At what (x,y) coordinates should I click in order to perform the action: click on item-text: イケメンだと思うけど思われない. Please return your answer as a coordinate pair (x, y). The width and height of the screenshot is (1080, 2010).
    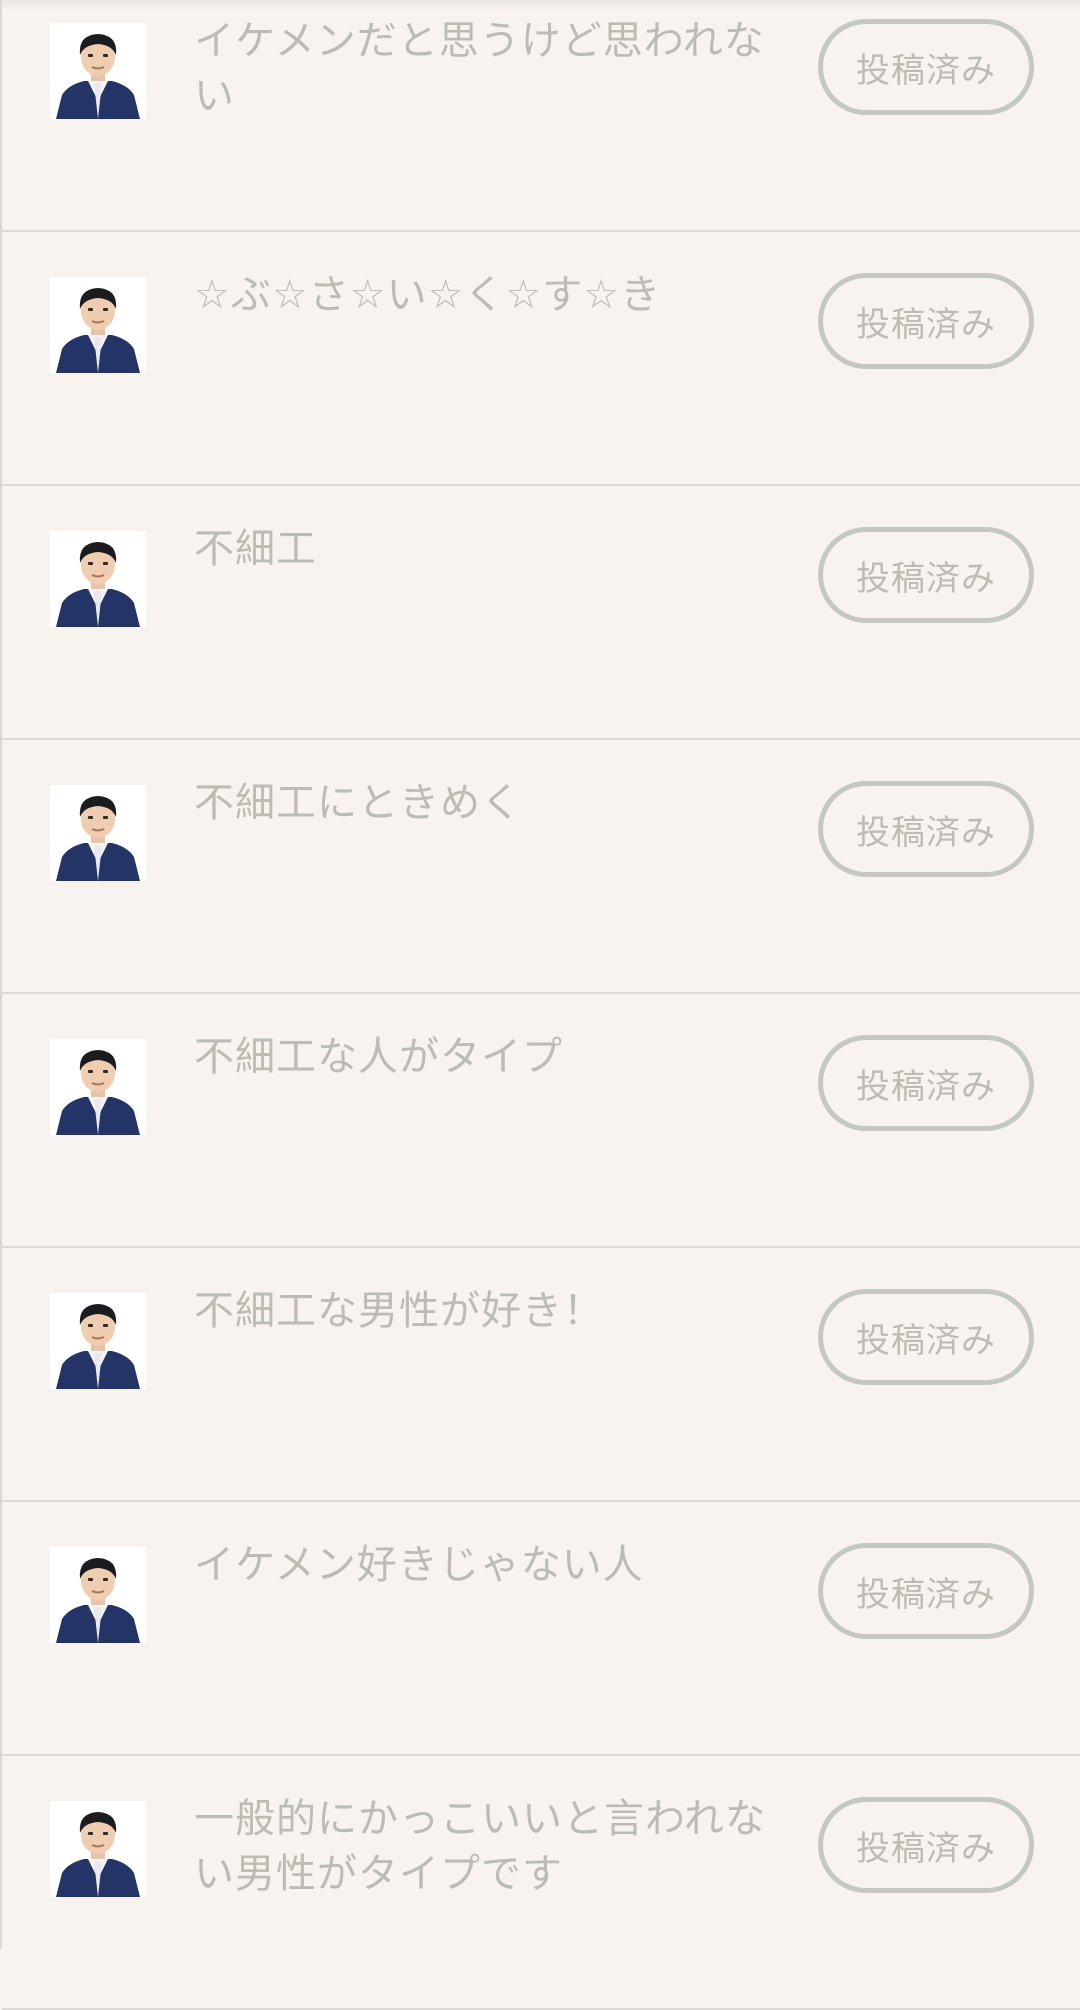
    Looking at the image, I should click on (479, 68).